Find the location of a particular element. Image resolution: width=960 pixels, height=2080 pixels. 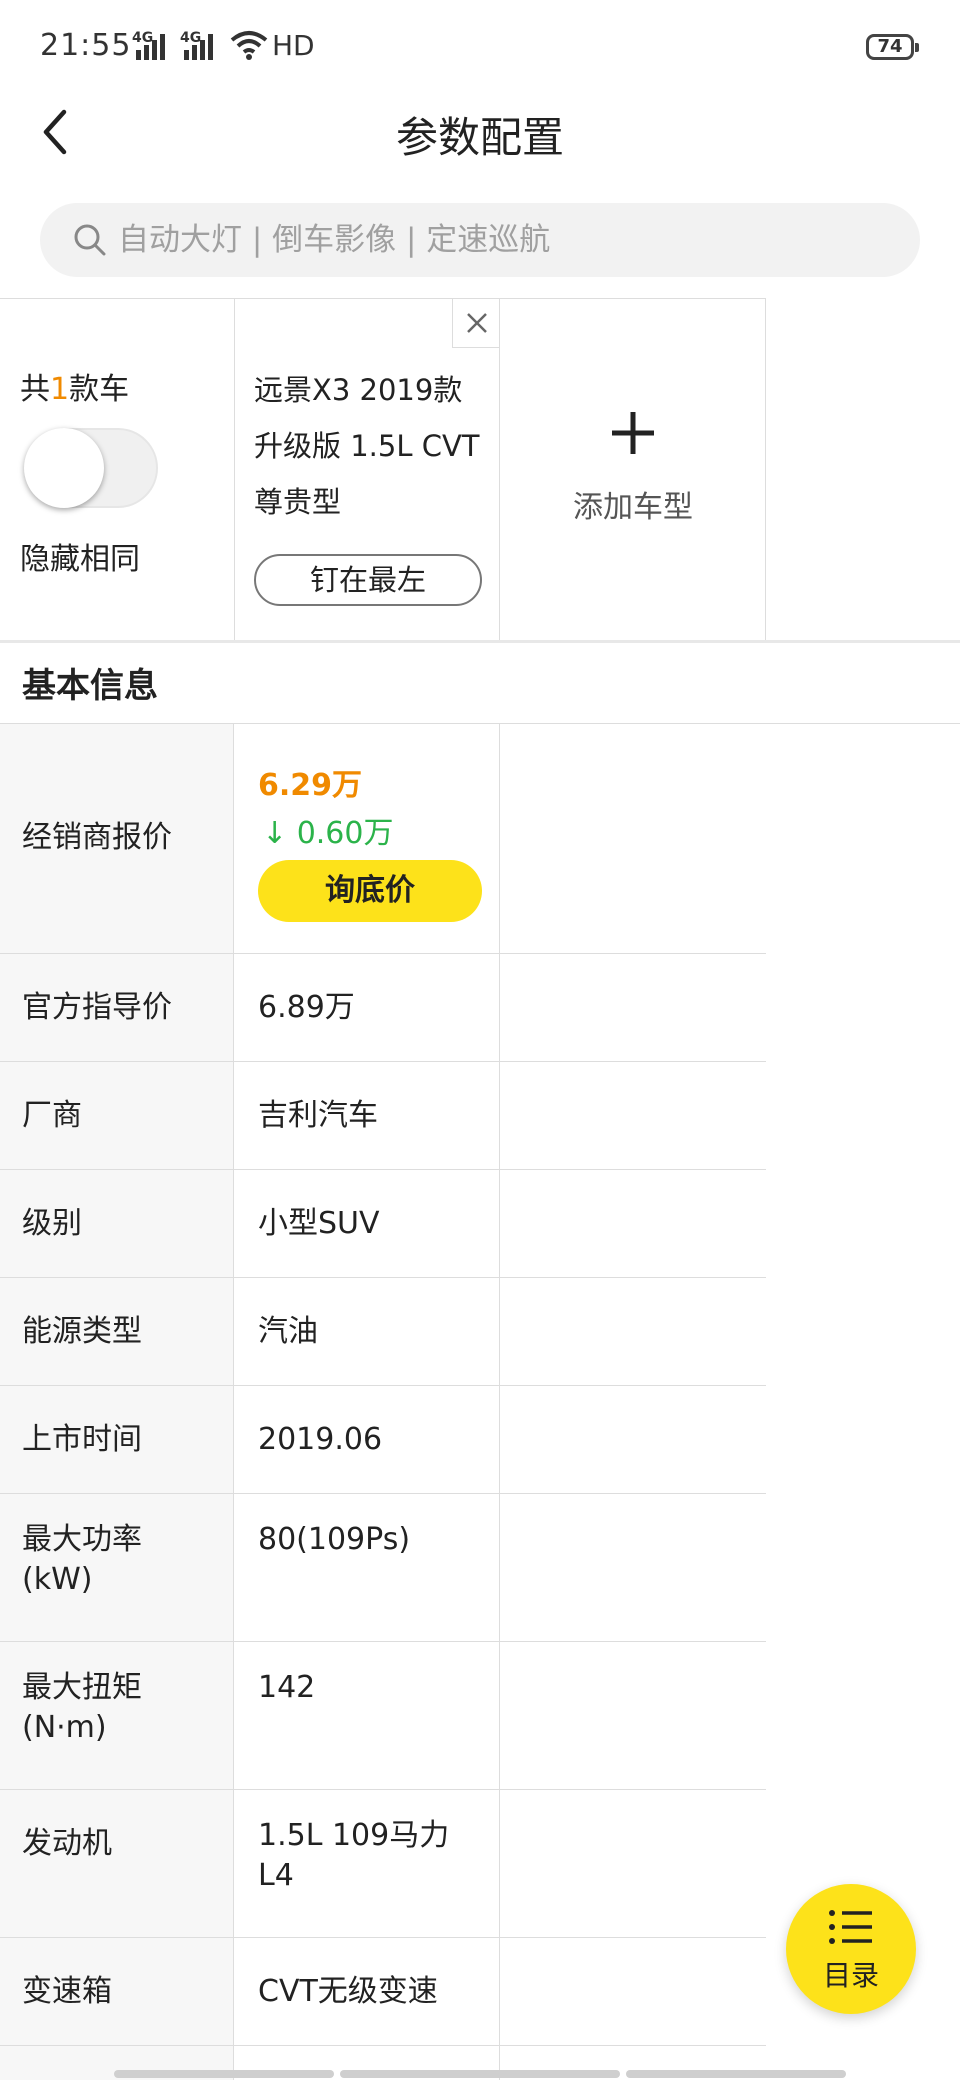

status-time: 21:55 is located at coordinates (86, 45).